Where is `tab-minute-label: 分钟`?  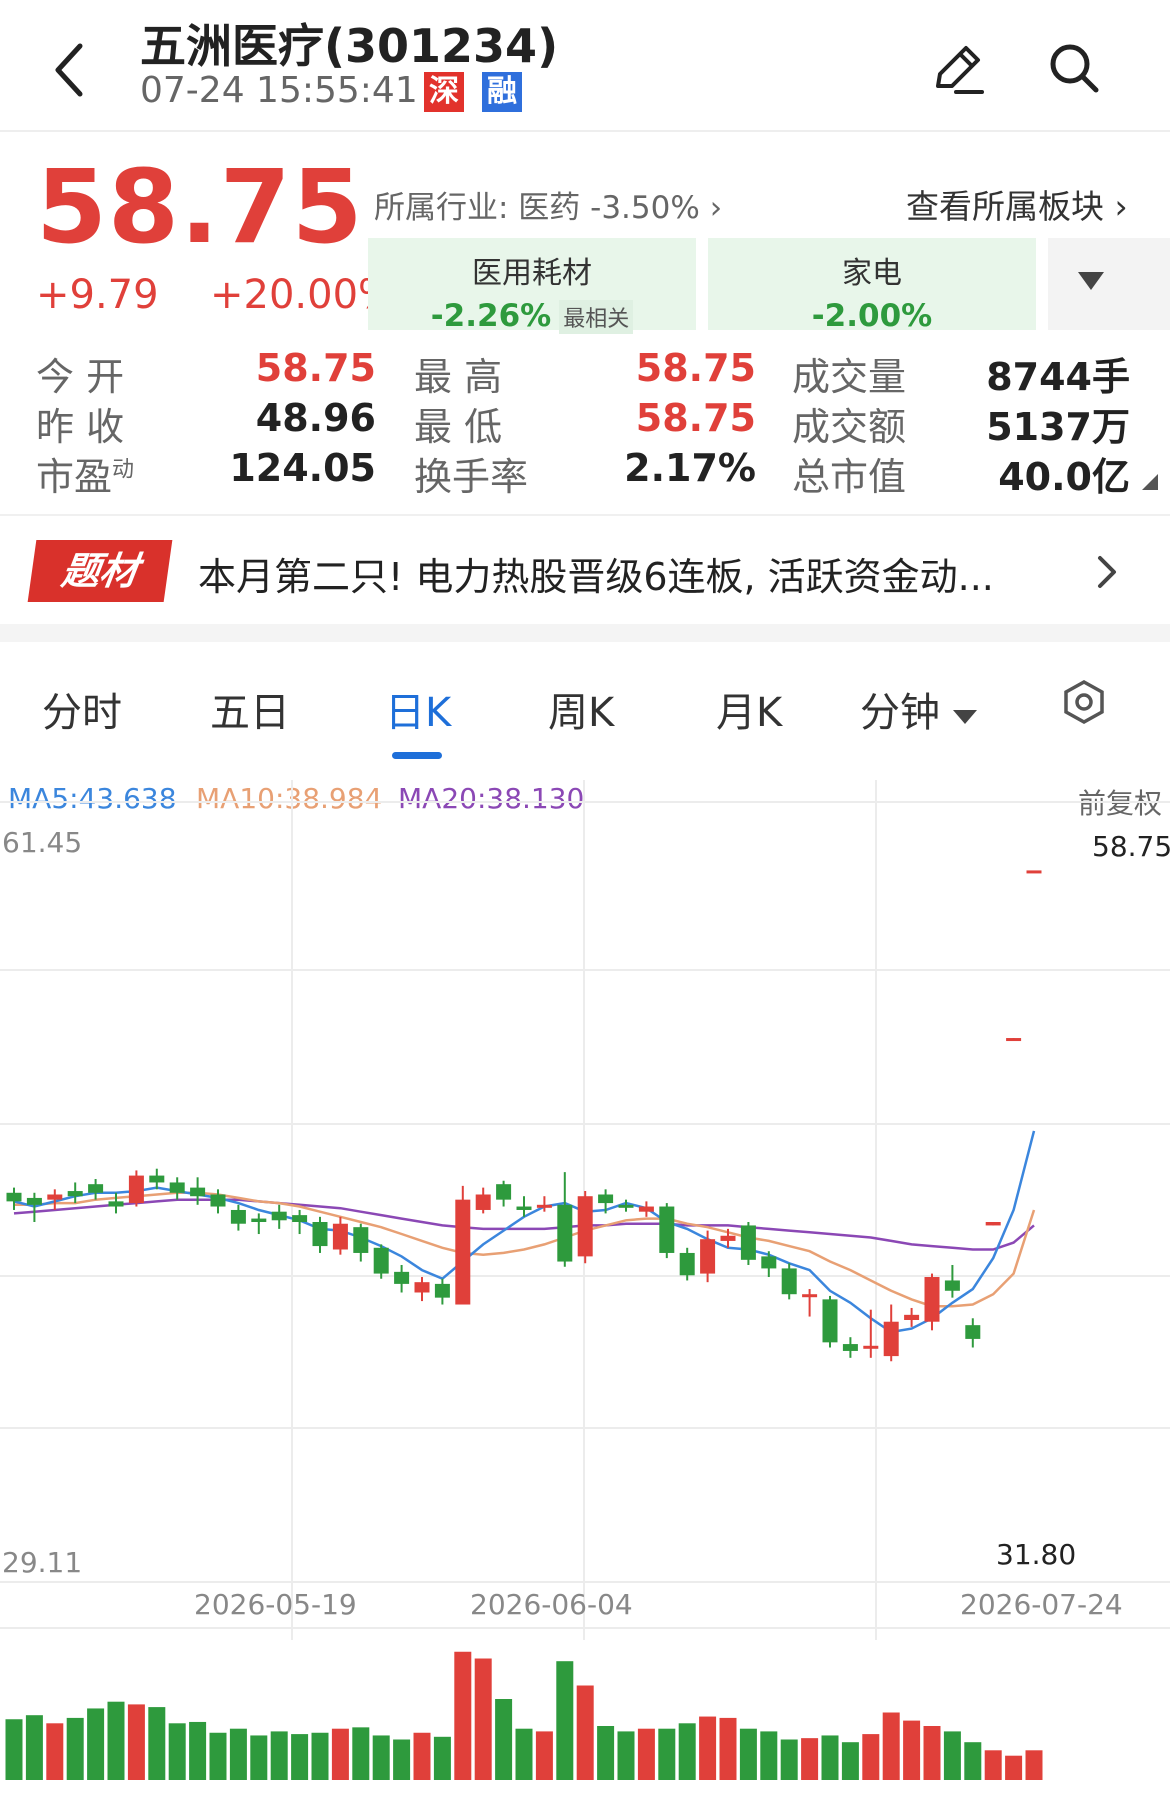
tab-minute-label: 分钟 is located at coordinates (900, 713).